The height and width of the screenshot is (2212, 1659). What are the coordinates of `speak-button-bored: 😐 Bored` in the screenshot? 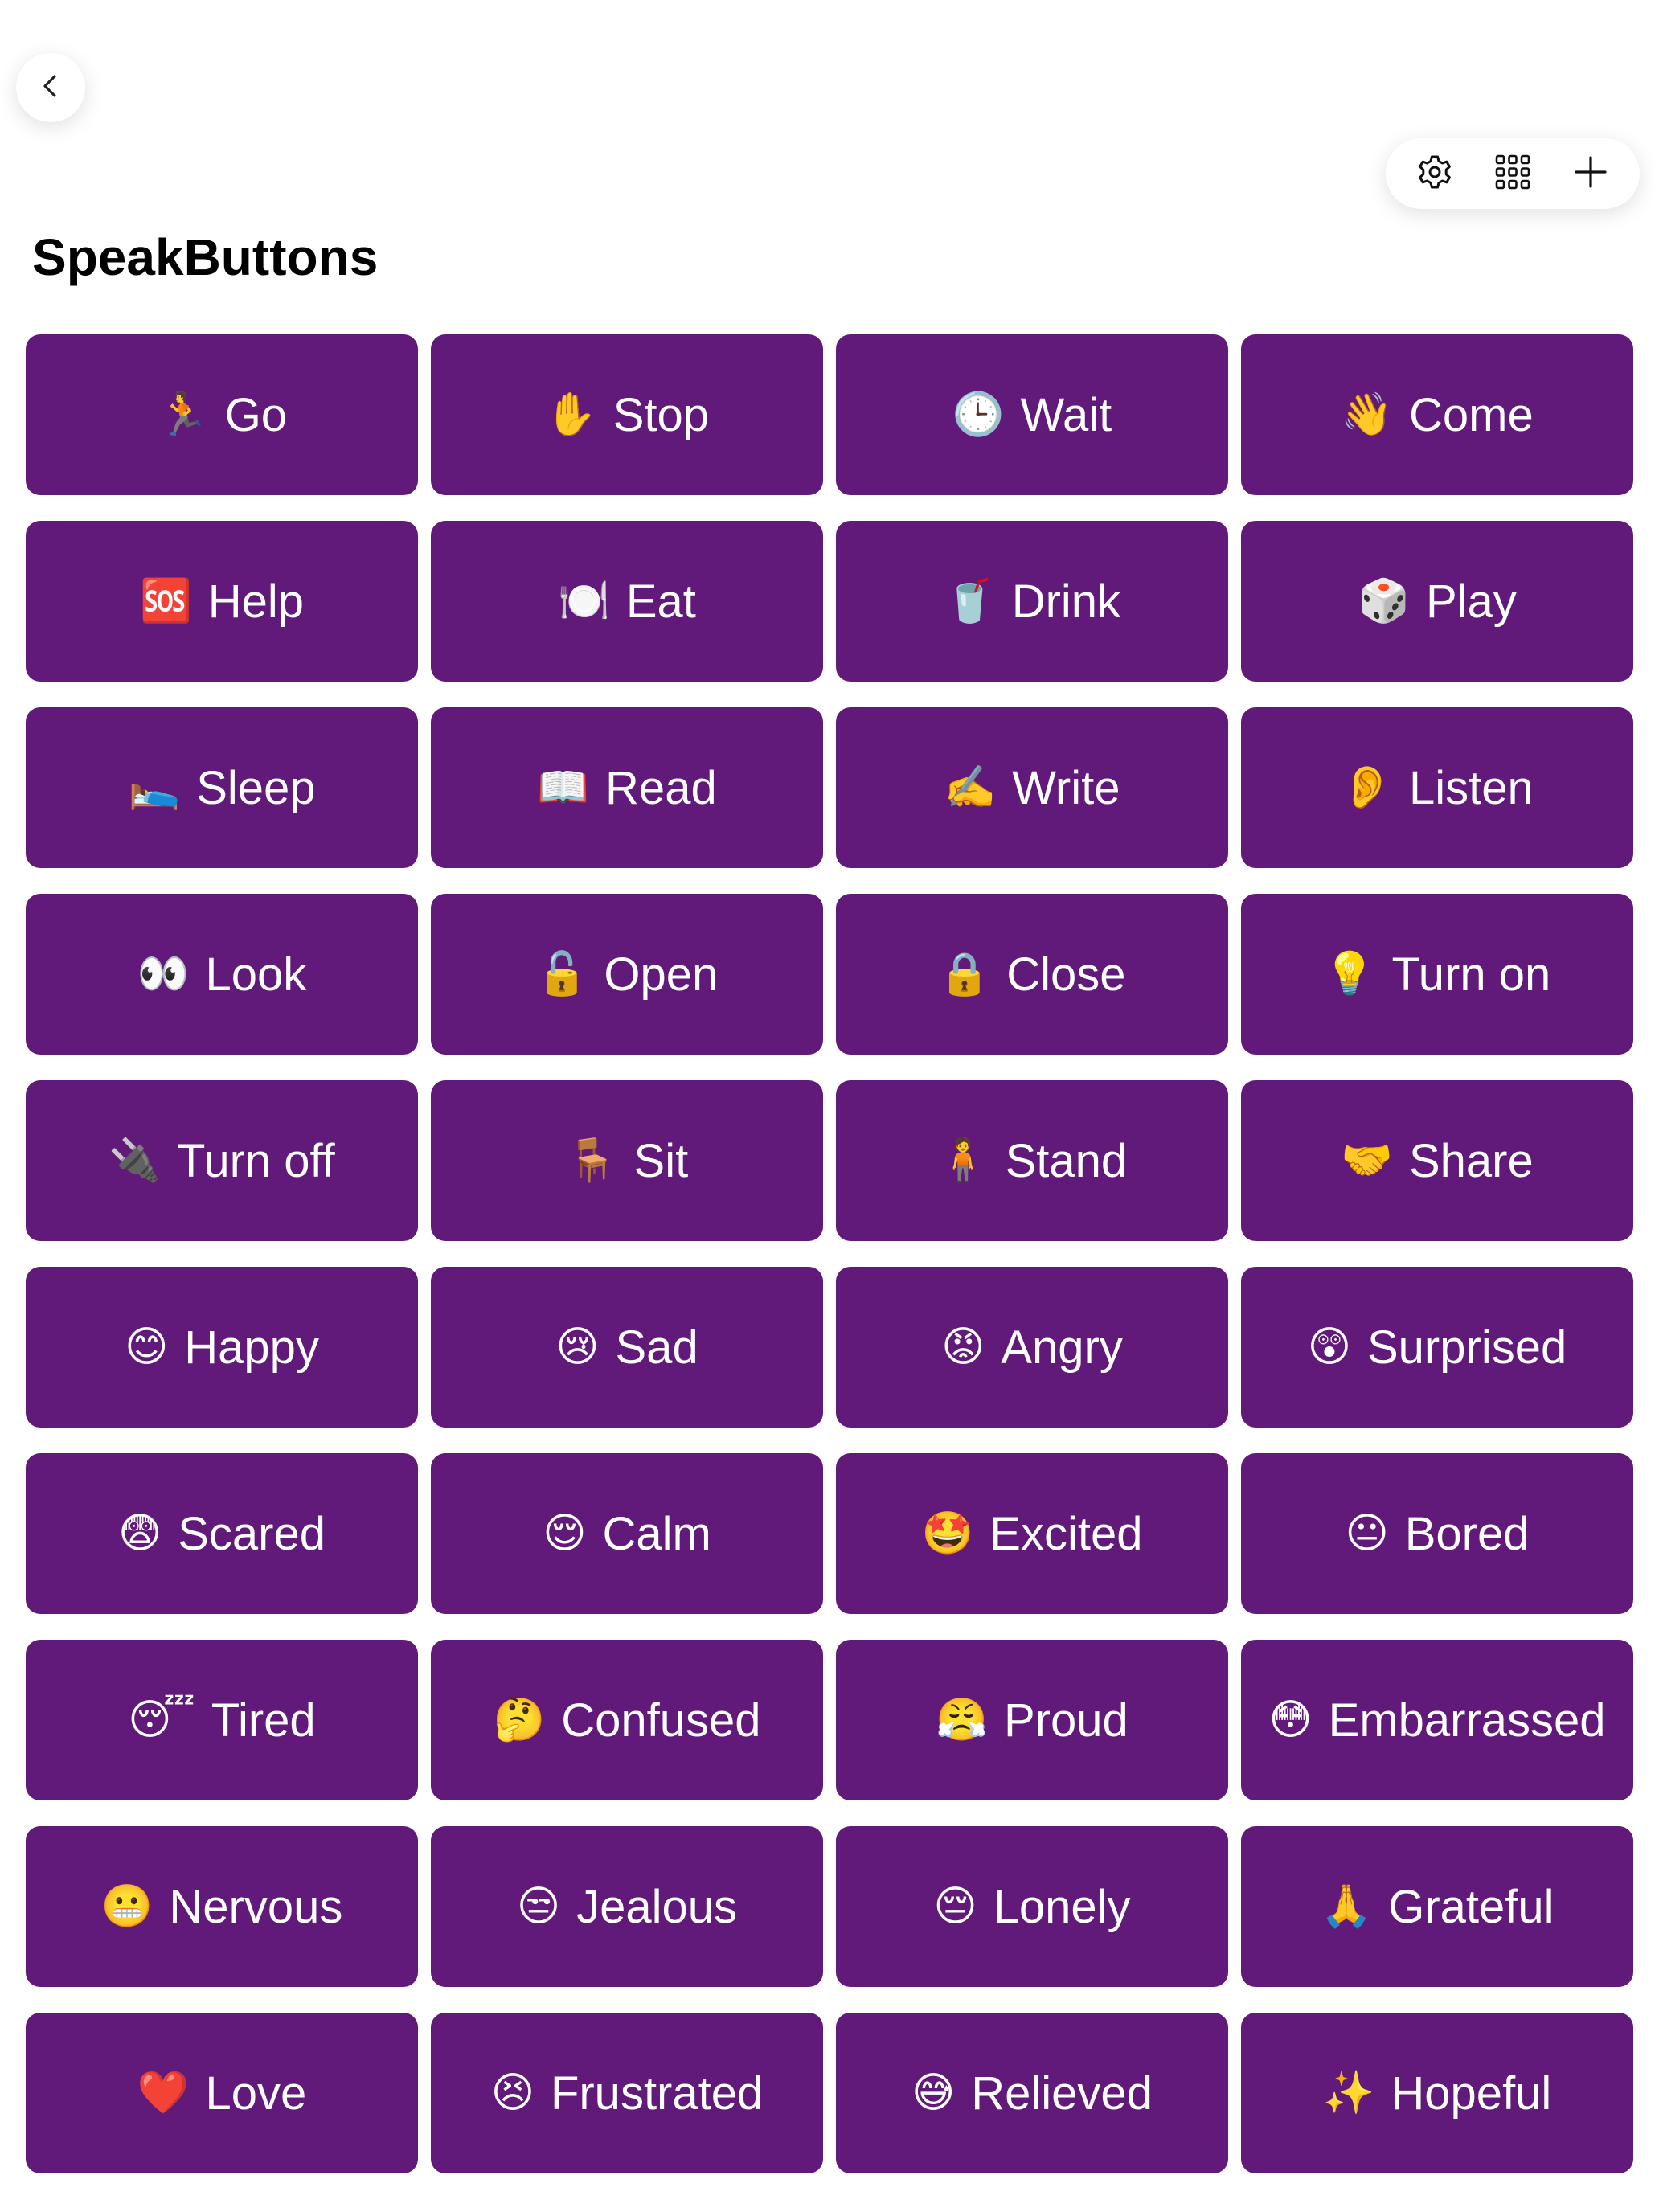 It's located at (1437, 1533).